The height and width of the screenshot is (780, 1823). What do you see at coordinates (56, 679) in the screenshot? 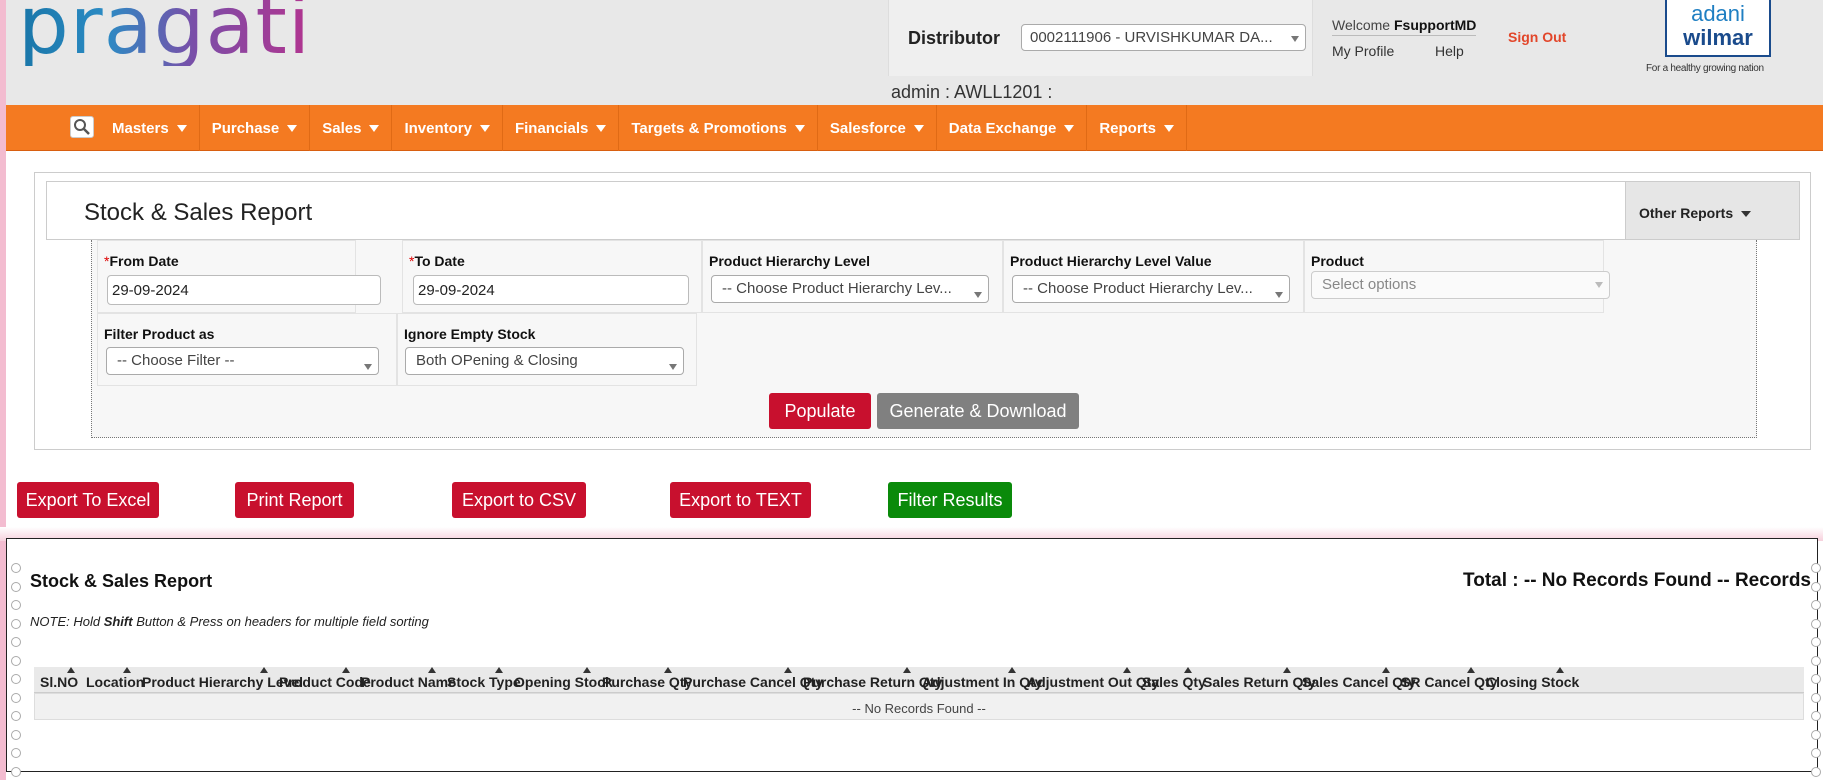
I see `column-header-sl-no: Sl.NO` at bounding box center [56, 679].